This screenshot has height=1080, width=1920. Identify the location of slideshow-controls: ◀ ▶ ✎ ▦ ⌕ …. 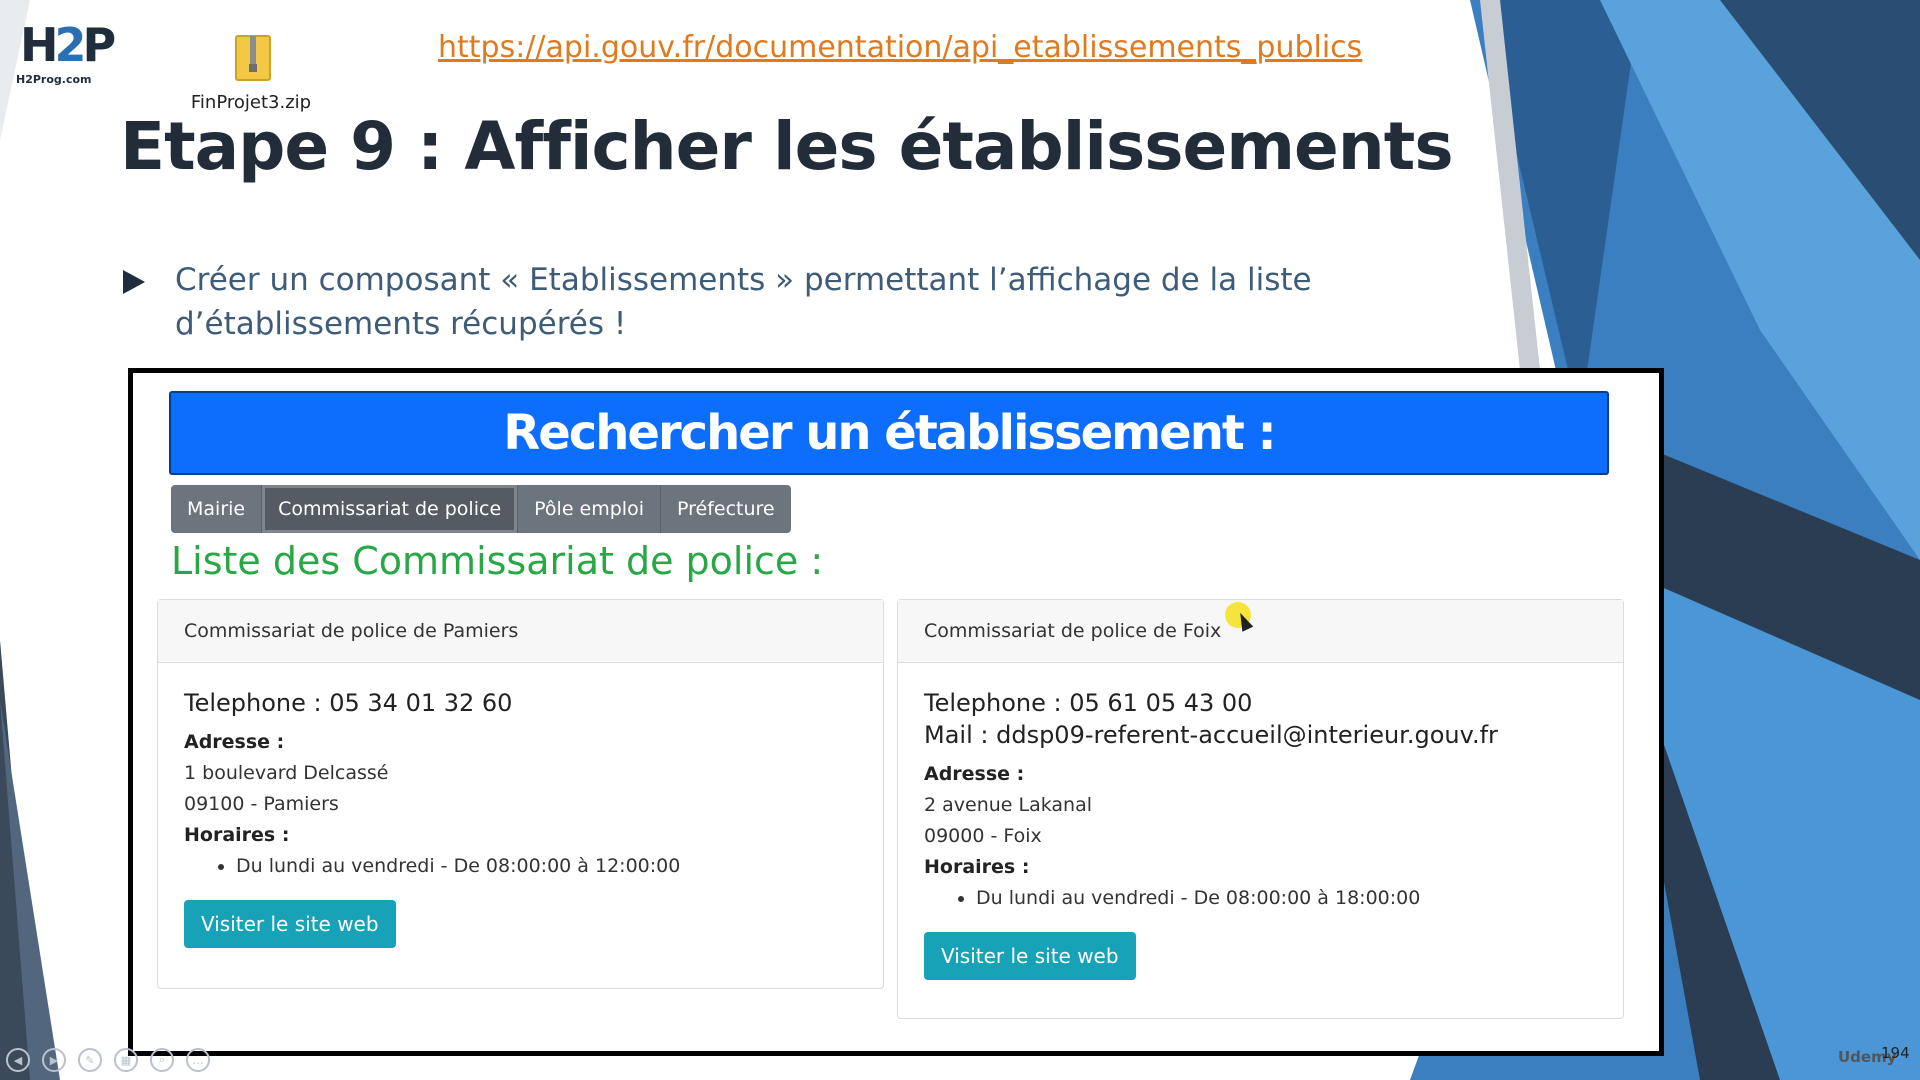
(108, 1060).